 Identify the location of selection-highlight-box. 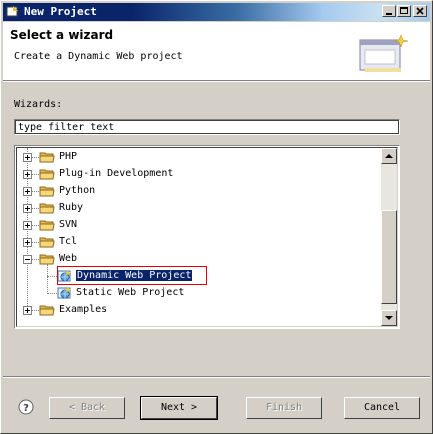
(132, 275).